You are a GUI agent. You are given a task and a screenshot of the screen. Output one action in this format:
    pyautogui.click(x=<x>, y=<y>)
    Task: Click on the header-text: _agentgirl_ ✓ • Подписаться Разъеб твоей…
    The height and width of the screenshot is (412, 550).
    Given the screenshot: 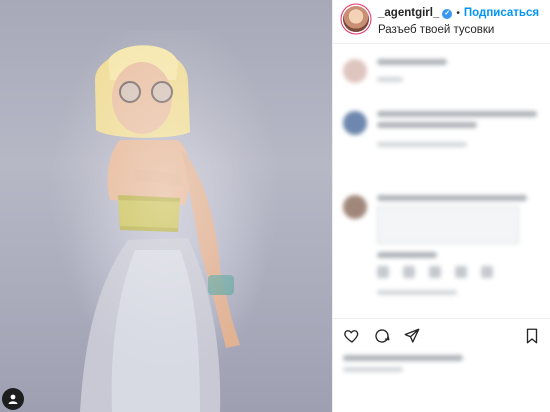 What is the action you would take?
    pyautogui.click(x=458, y=22)
    